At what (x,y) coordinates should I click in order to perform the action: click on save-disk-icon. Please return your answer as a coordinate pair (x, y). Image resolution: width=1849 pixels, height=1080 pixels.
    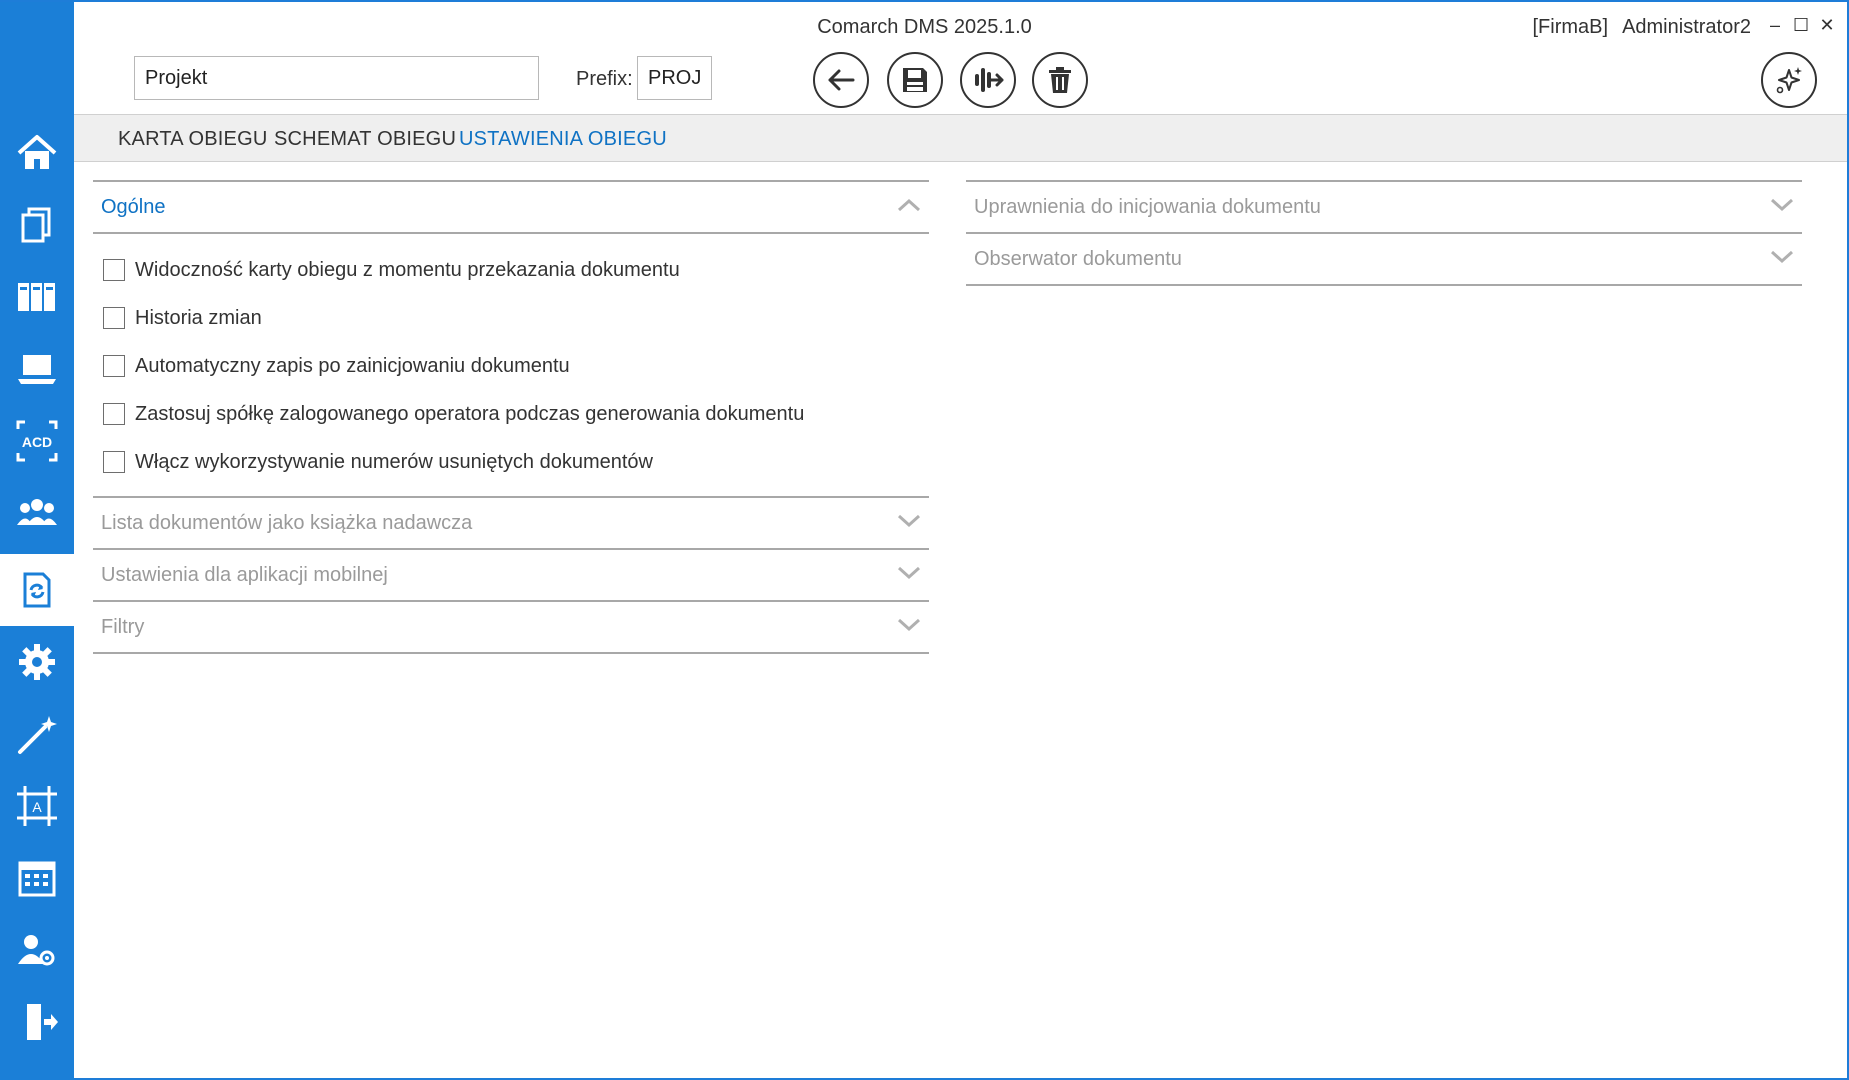
    Looking at the image, I should click on (915, 80).